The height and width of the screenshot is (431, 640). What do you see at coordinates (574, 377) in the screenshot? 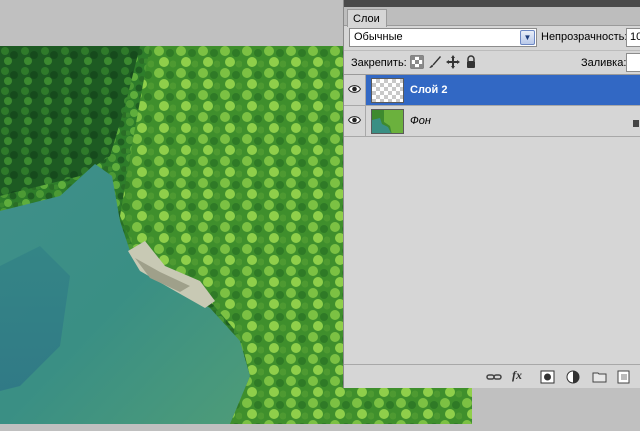
I see `adjustment-layer-icon` at bounding box center [574, 377].